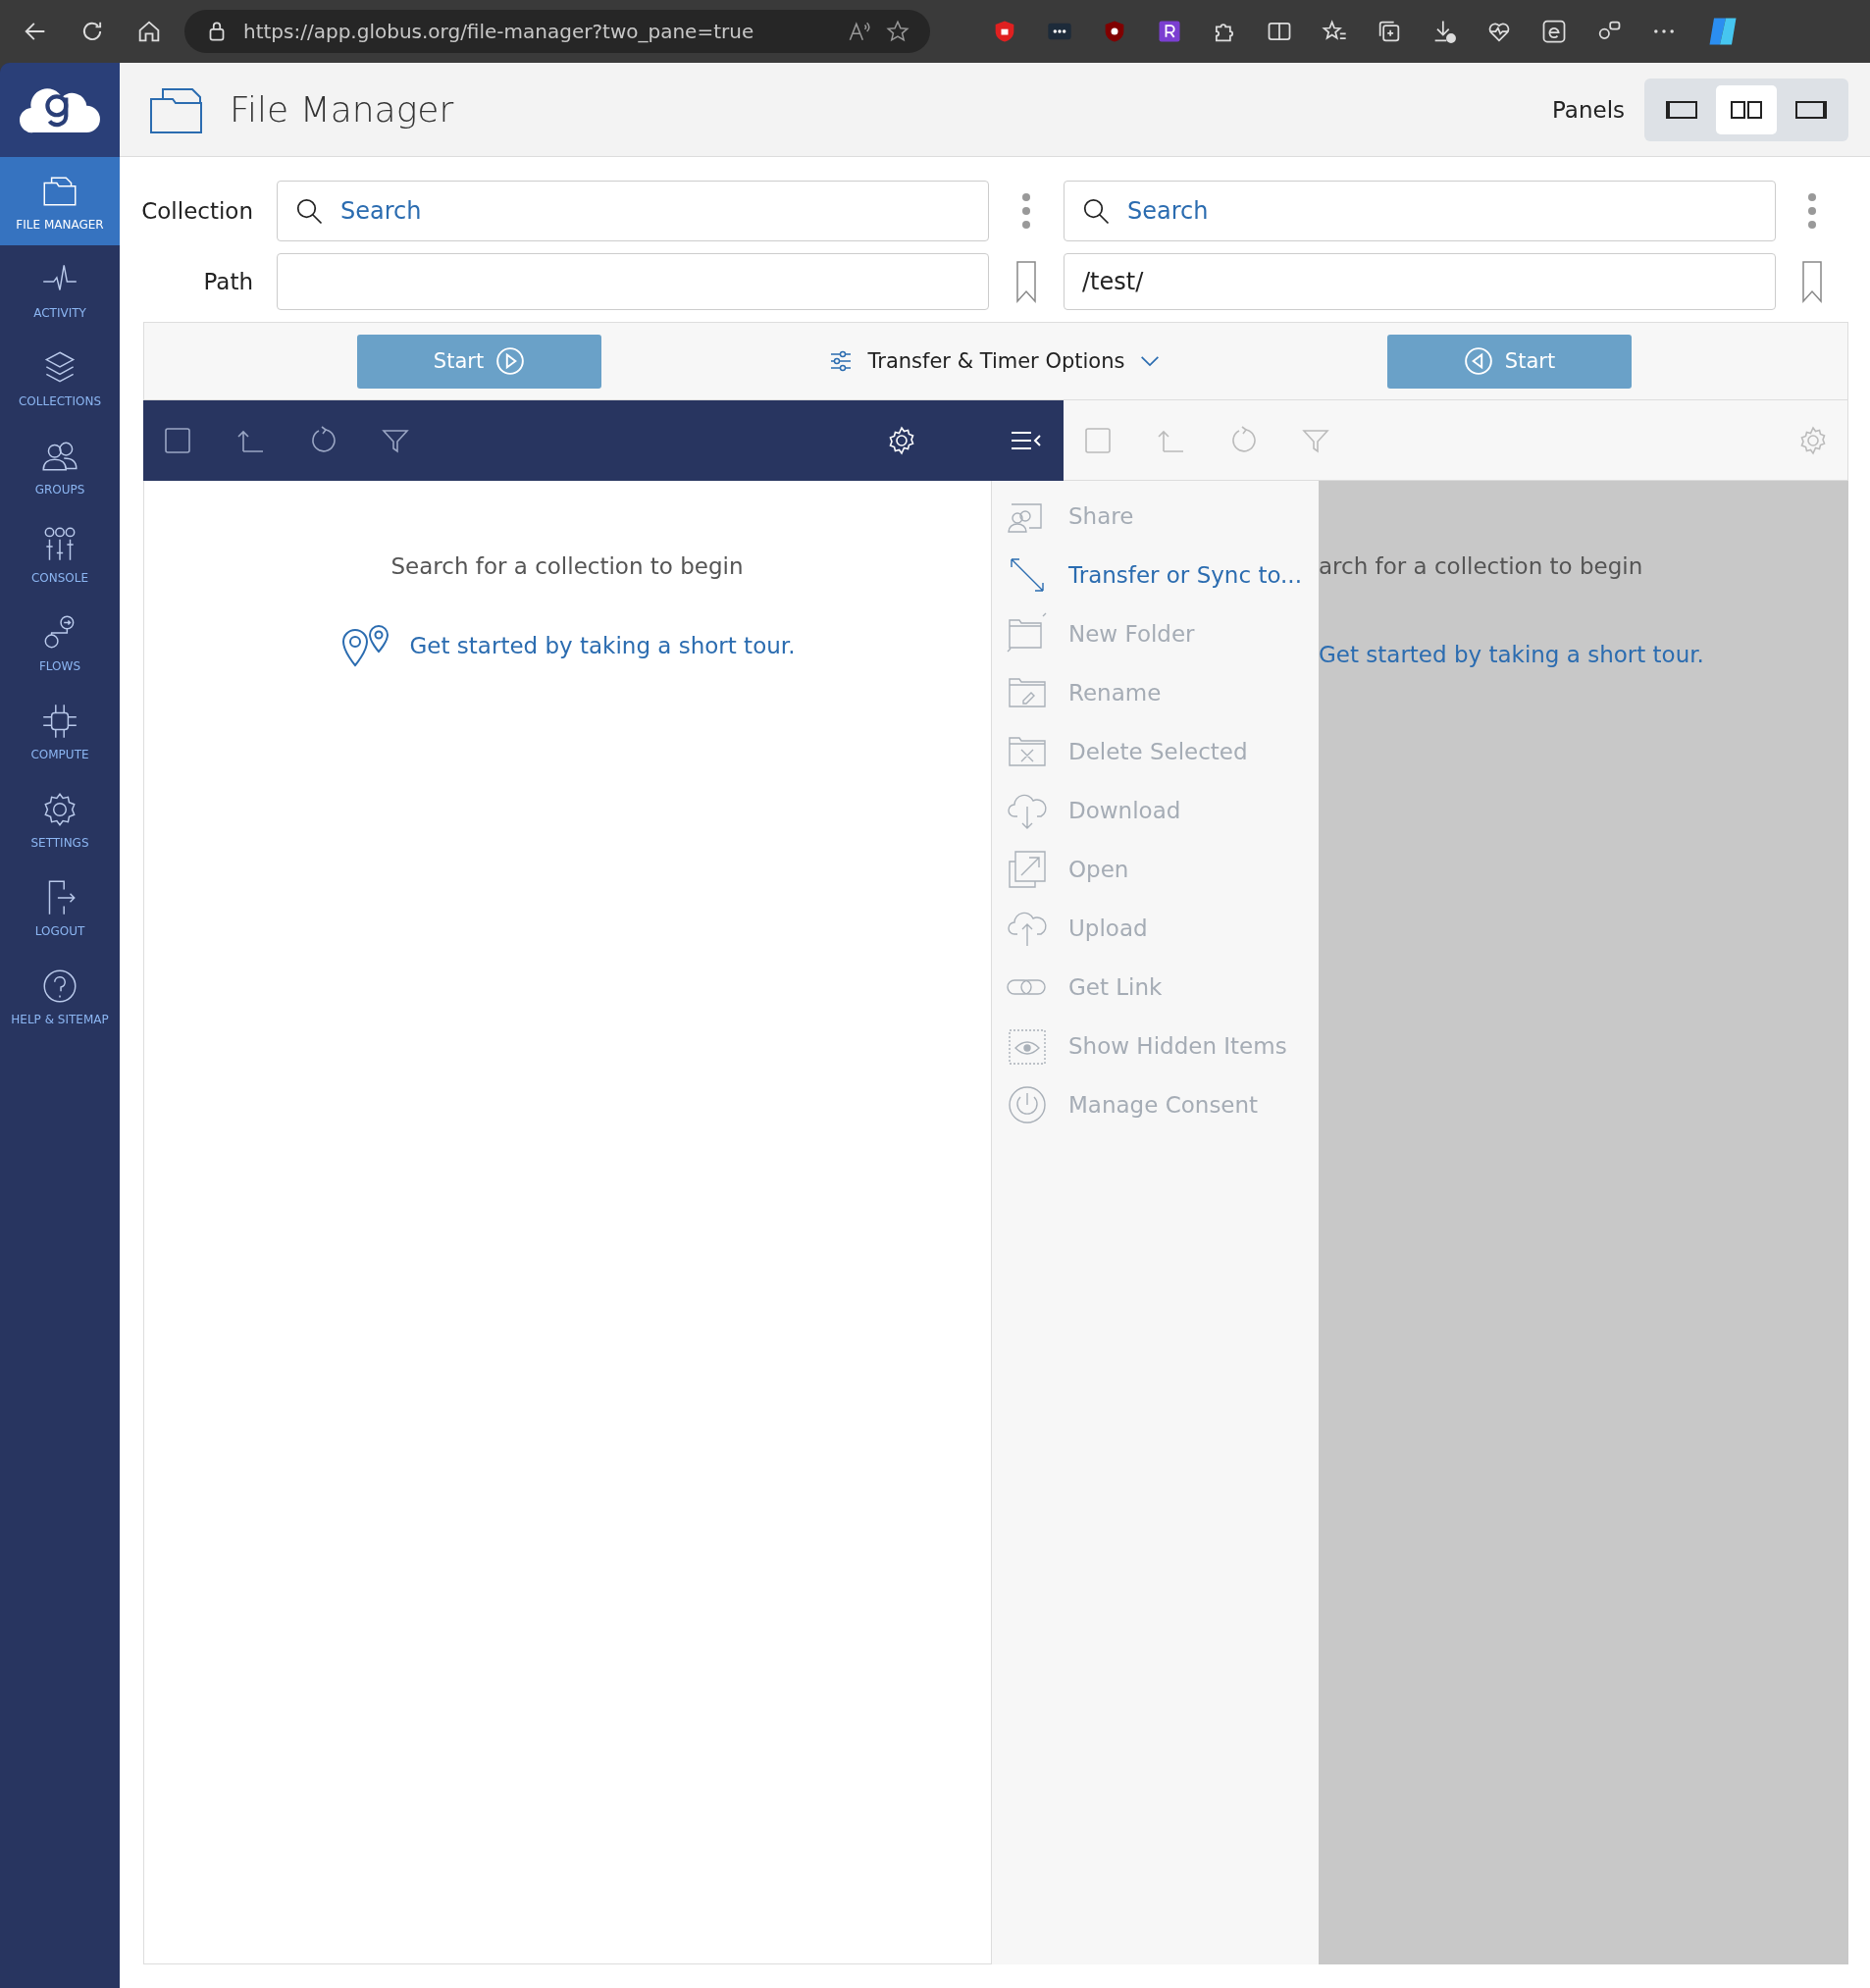 This screenshot has width=1870, height=1988. What do you see at coordinates (60, 378) in the screenshot?
I see `sidebar-item: COLLECTIONS` at bounding box center [60, 378].